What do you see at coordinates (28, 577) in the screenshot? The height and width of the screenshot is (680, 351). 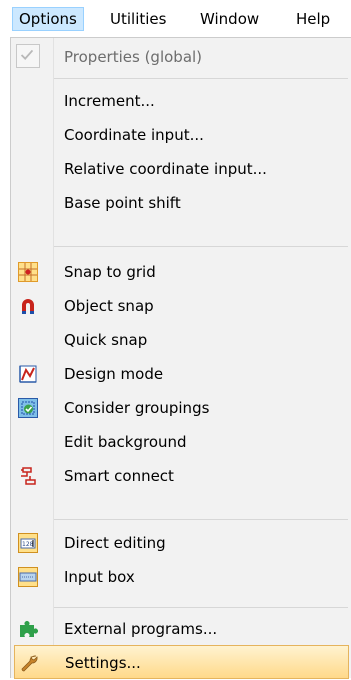 I see `input-box-icon` at bounding box center [28, 577].